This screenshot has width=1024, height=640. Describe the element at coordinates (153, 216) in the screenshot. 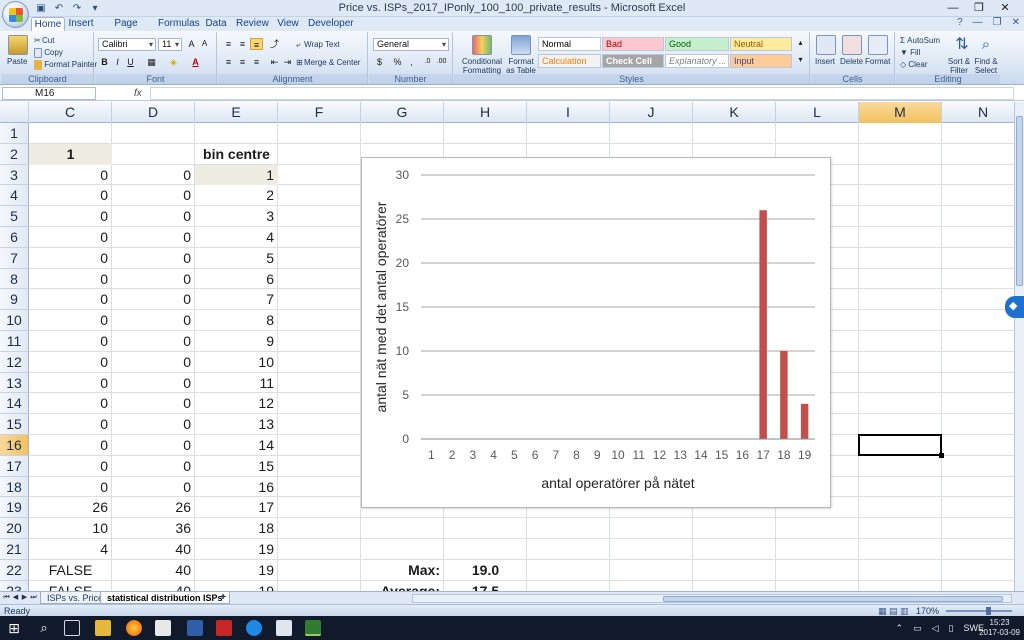

I see `cell-d5: 0` at that location.